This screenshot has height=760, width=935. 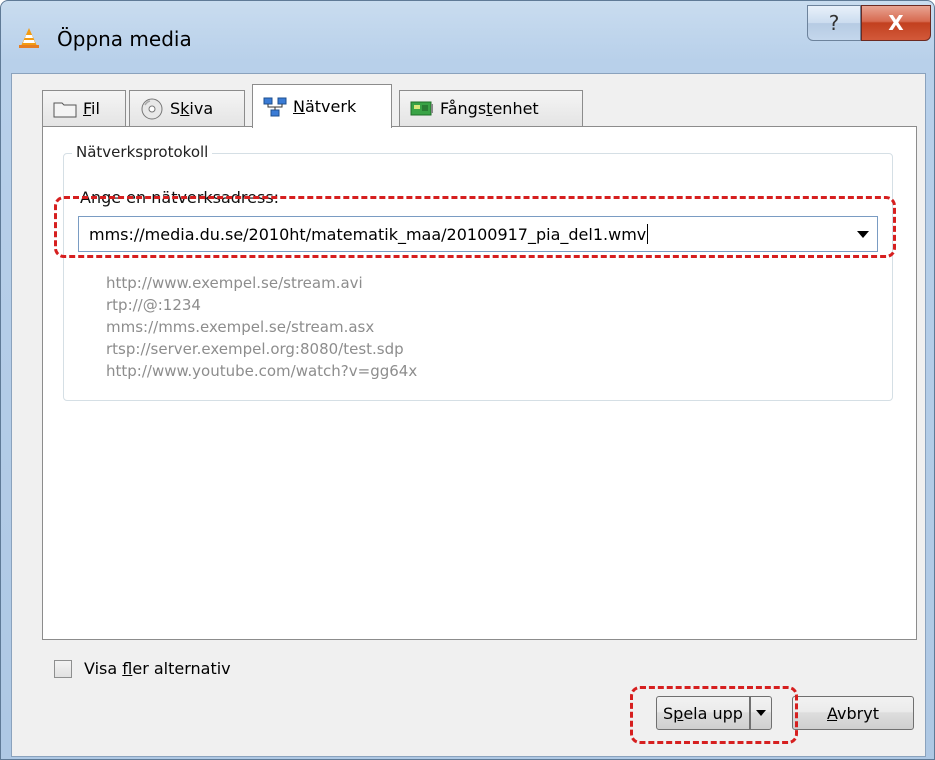 I want to click on tab-skiva-label: Skiva, so click(x=192, y=108).